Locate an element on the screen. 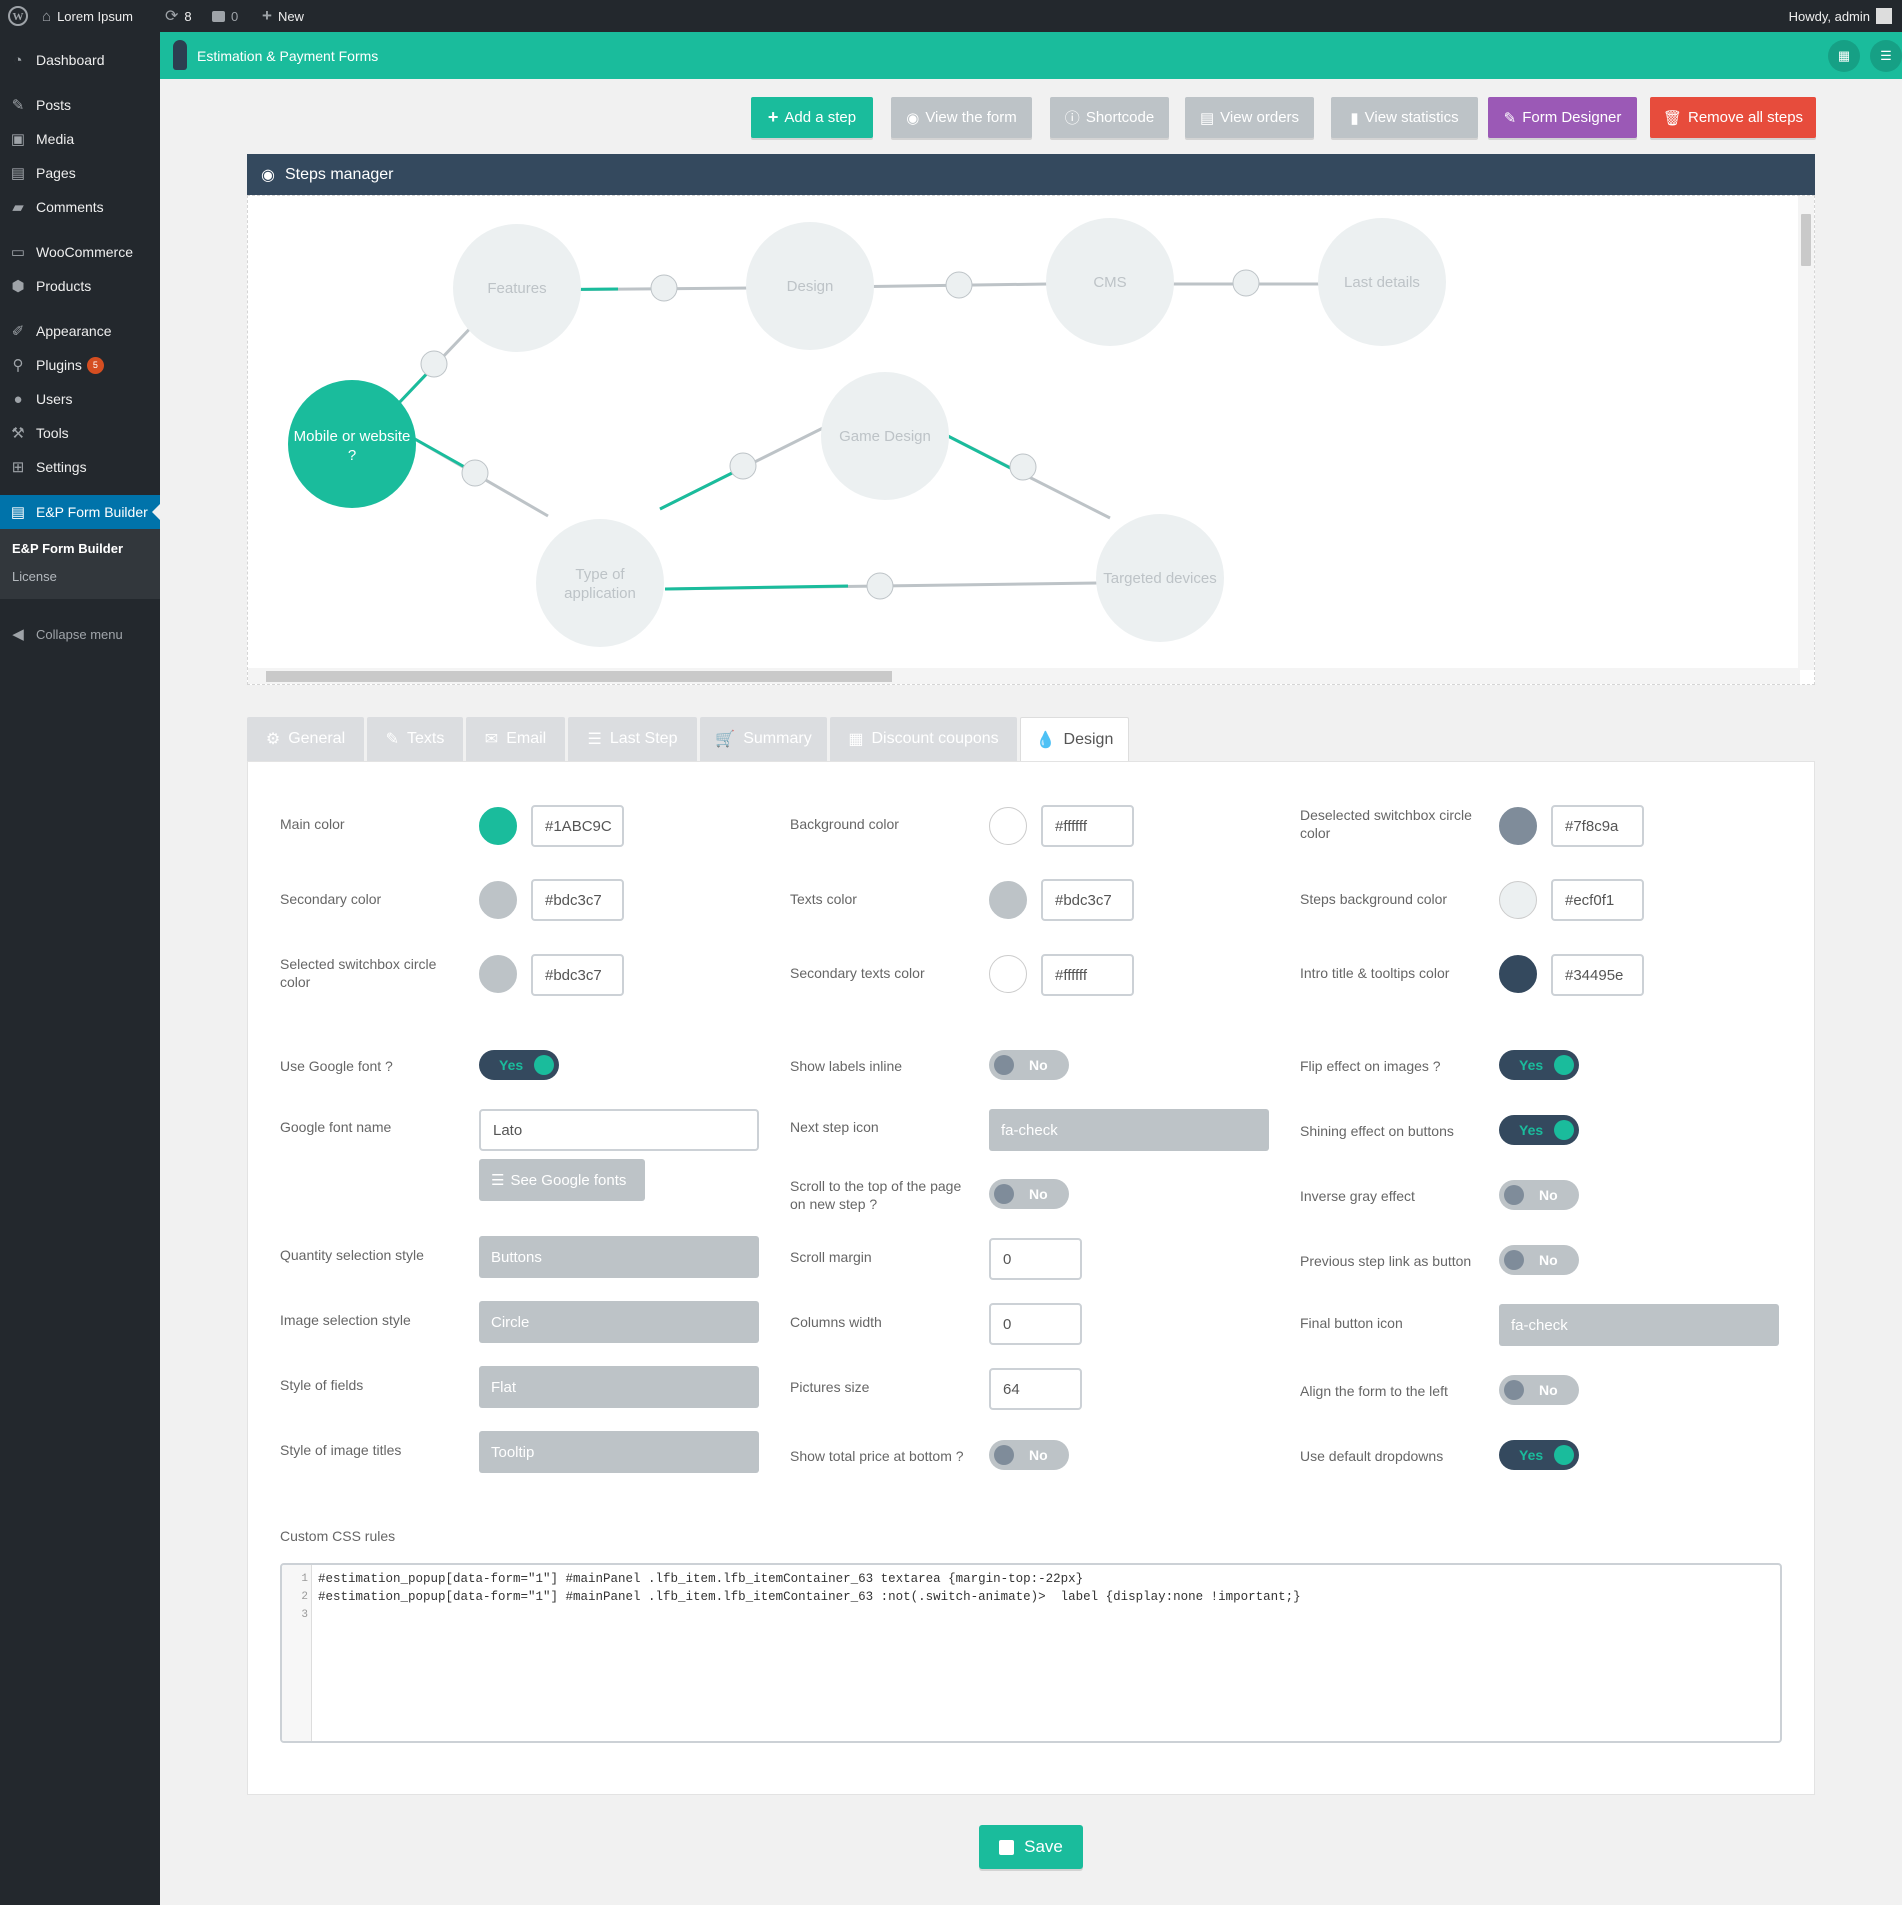  scroll-top-toggle: No is located at coordinates (1029, 1194).